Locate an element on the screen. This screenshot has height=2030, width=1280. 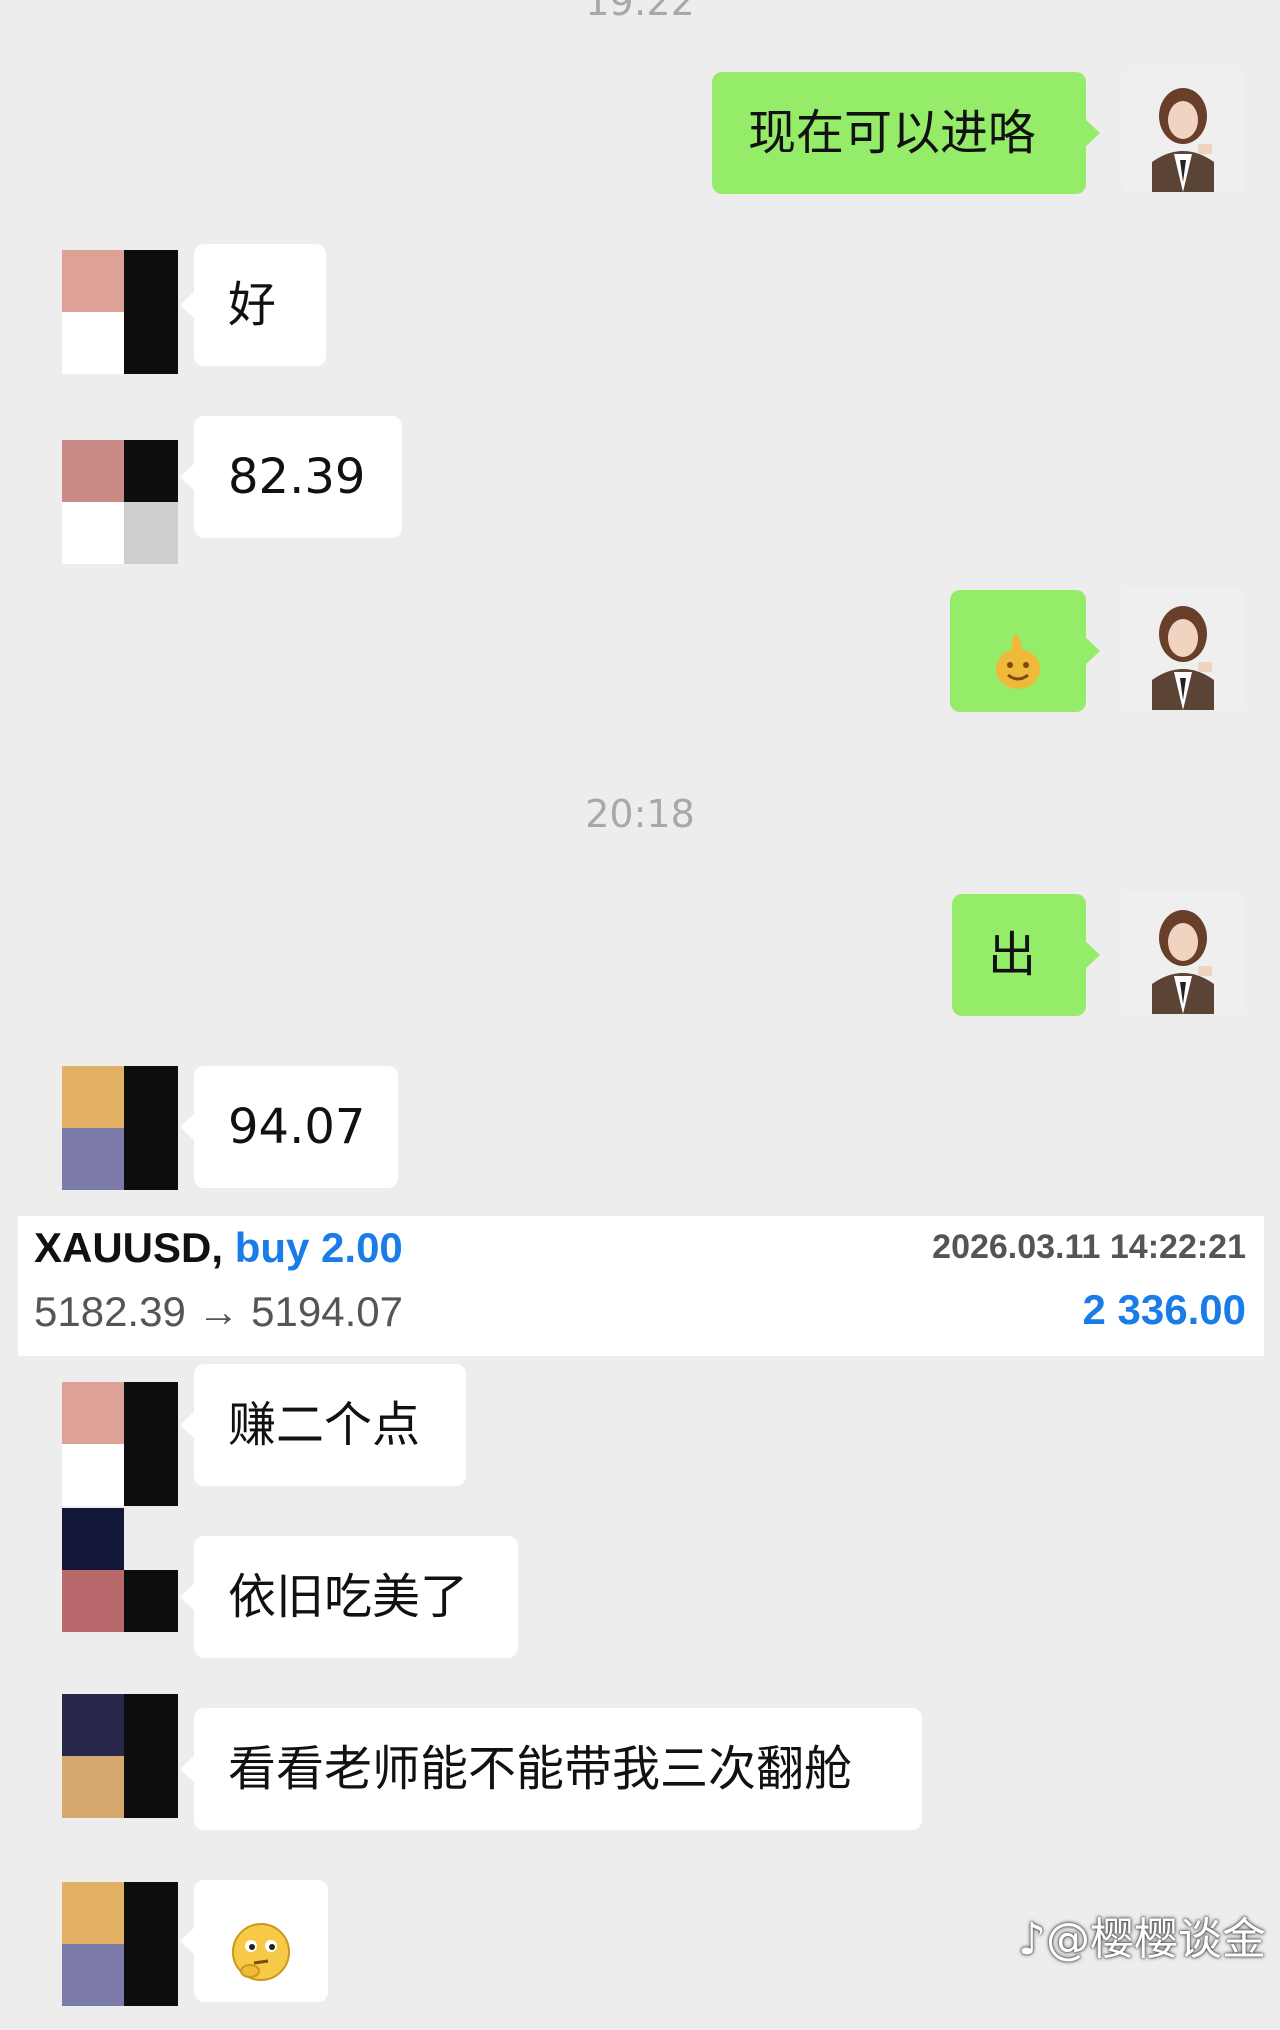
message-bubble-contact: 82.39 is located at coordinates (291, 477).